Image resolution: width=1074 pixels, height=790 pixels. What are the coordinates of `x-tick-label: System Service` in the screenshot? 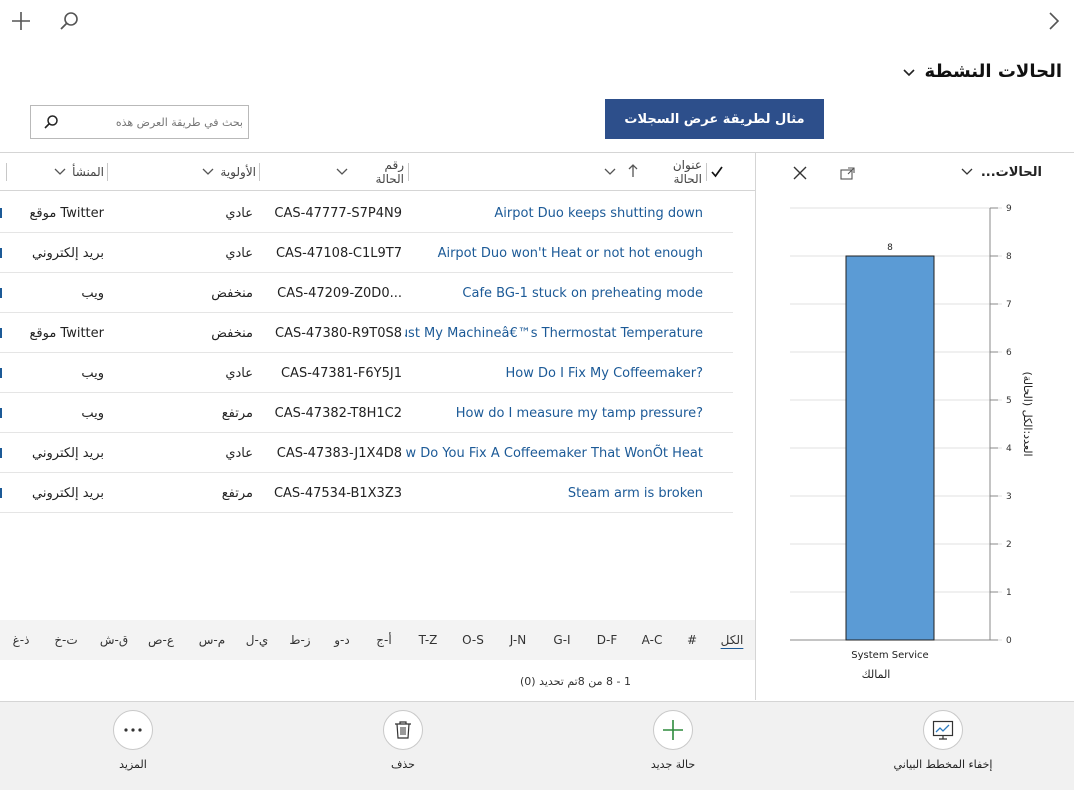 It's located at (889, 655).